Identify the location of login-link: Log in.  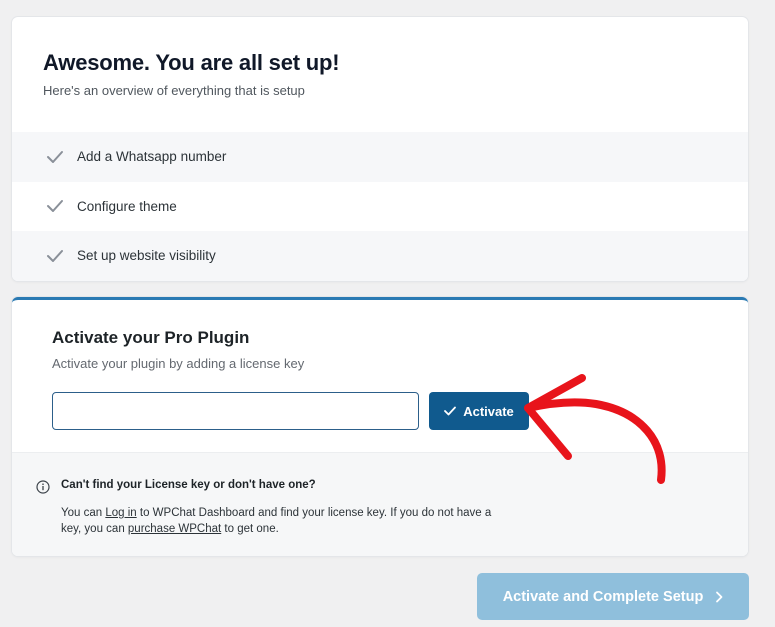
(120, 513).